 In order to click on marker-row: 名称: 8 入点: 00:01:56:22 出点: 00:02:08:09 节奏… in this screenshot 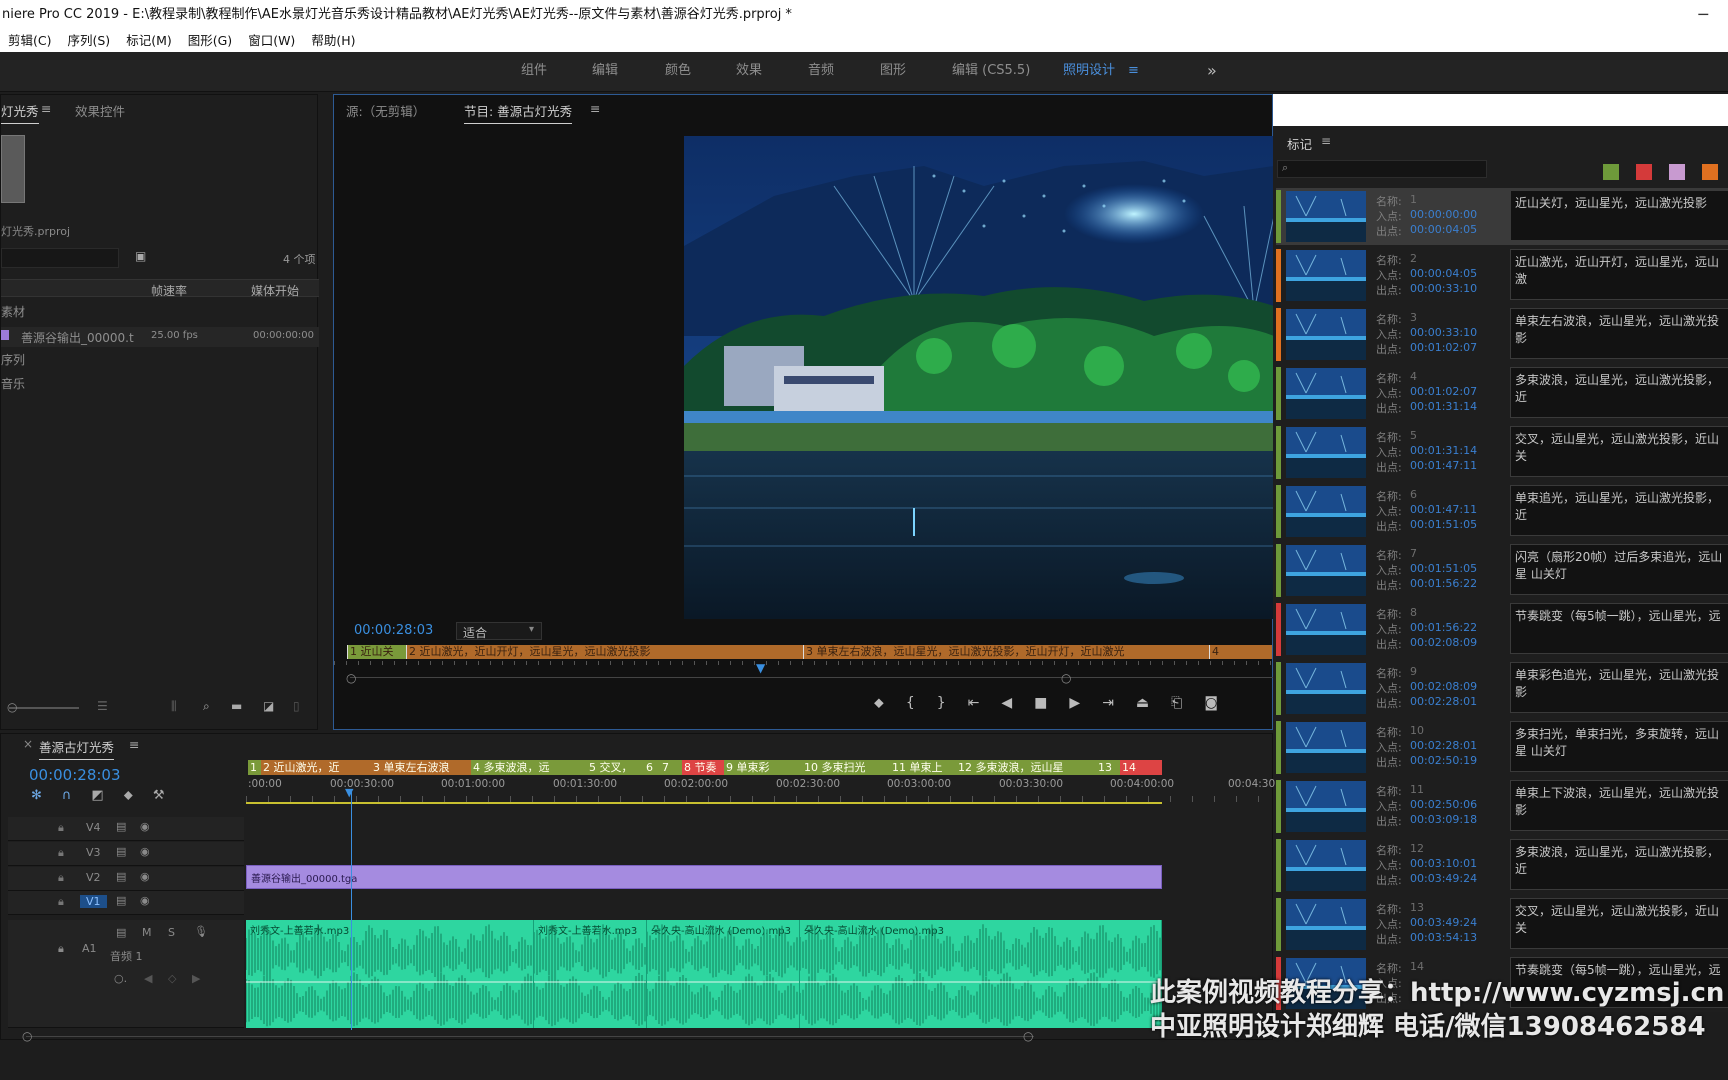, I will do `click(1502, 629)`.